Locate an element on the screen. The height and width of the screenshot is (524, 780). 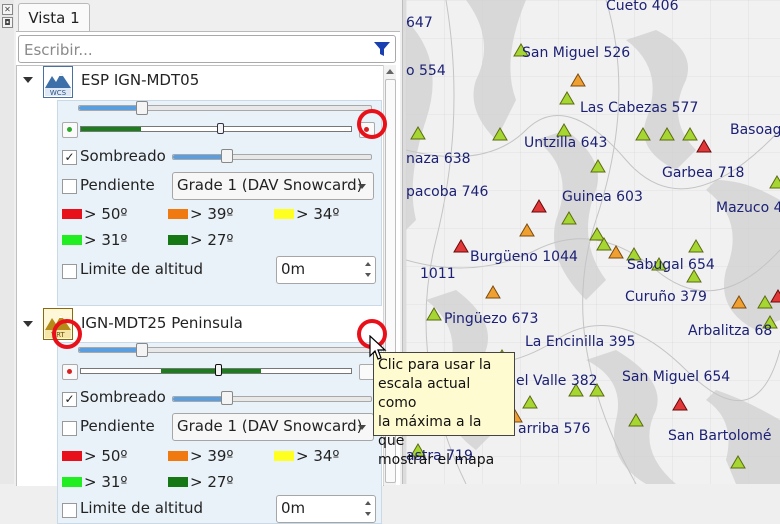
layer-badge: WCS is located at coordinates (58, 93).